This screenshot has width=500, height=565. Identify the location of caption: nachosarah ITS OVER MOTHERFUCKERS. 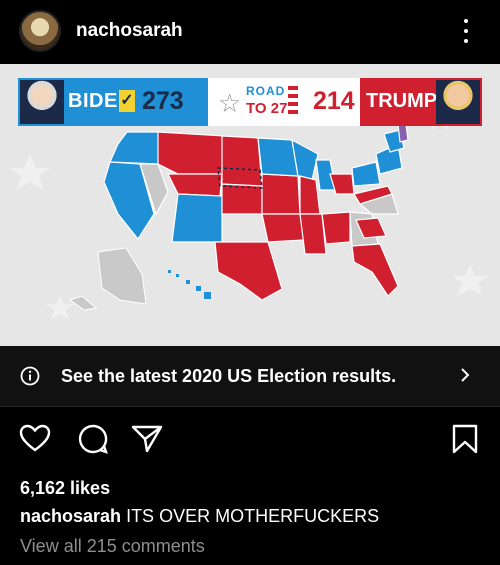
(199, 516).